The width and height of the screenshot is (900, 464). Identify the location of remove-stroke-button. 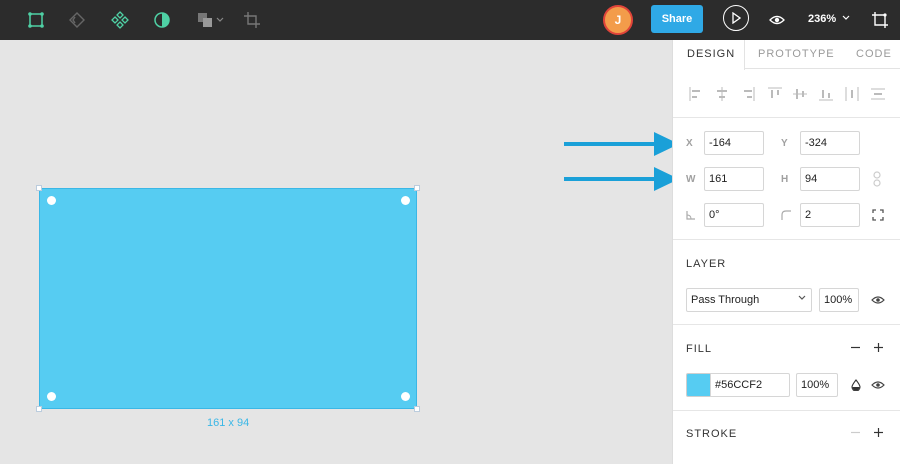
(855, 433).